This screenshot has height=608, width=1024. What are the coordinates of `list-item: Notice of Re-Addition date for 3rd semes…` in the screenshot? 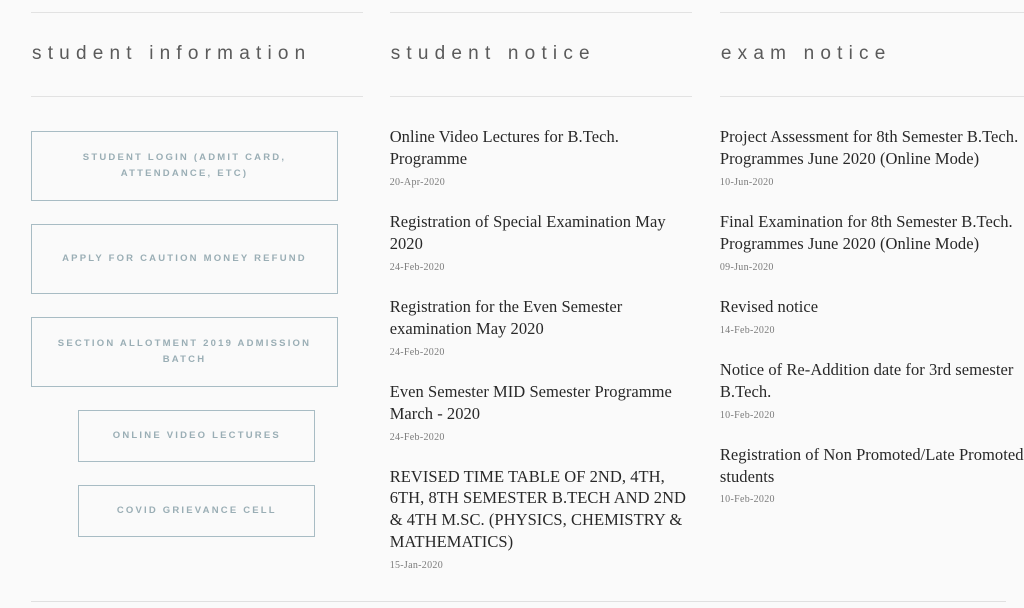 It's located at (872, 390).